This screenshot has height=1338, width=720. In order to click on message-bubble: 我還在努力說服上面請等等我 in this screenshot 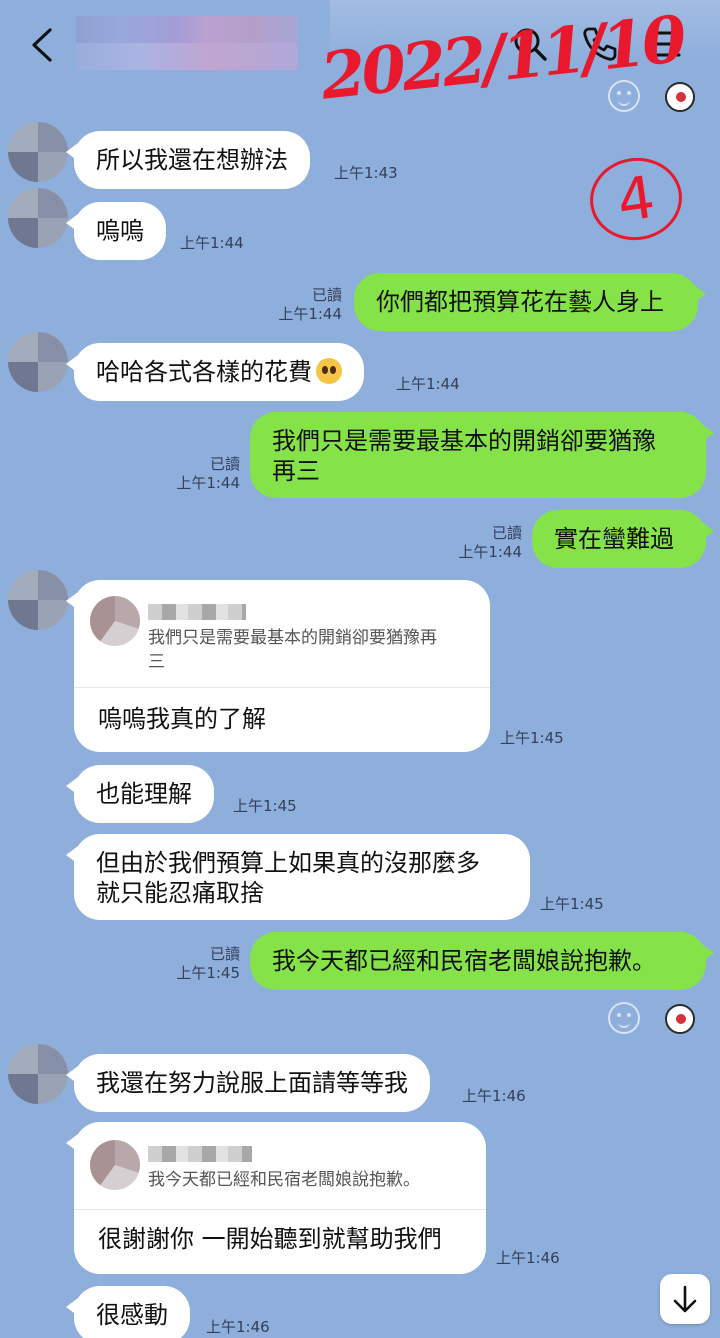, I will do `click(248, 1083)`.